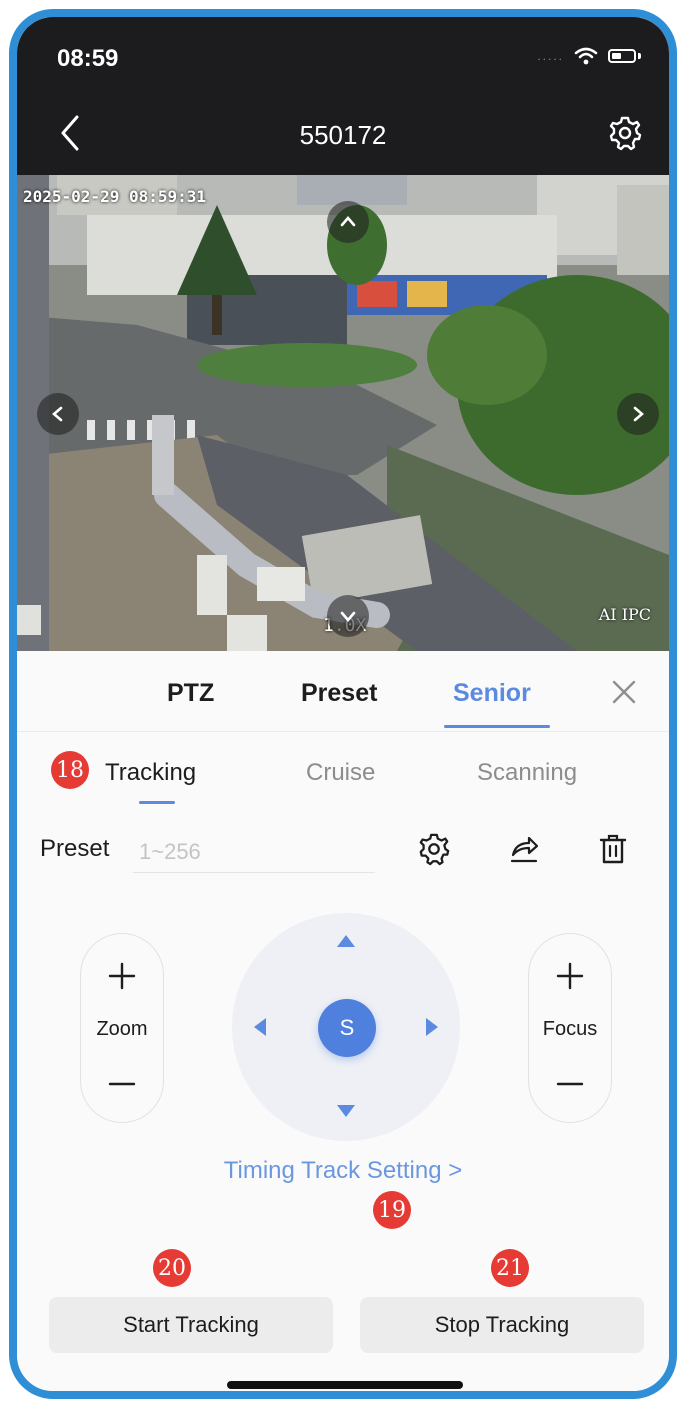  Describe the element at coordinates (75, 848) in the screenshot. I see `preset-label: Preset` at that location.